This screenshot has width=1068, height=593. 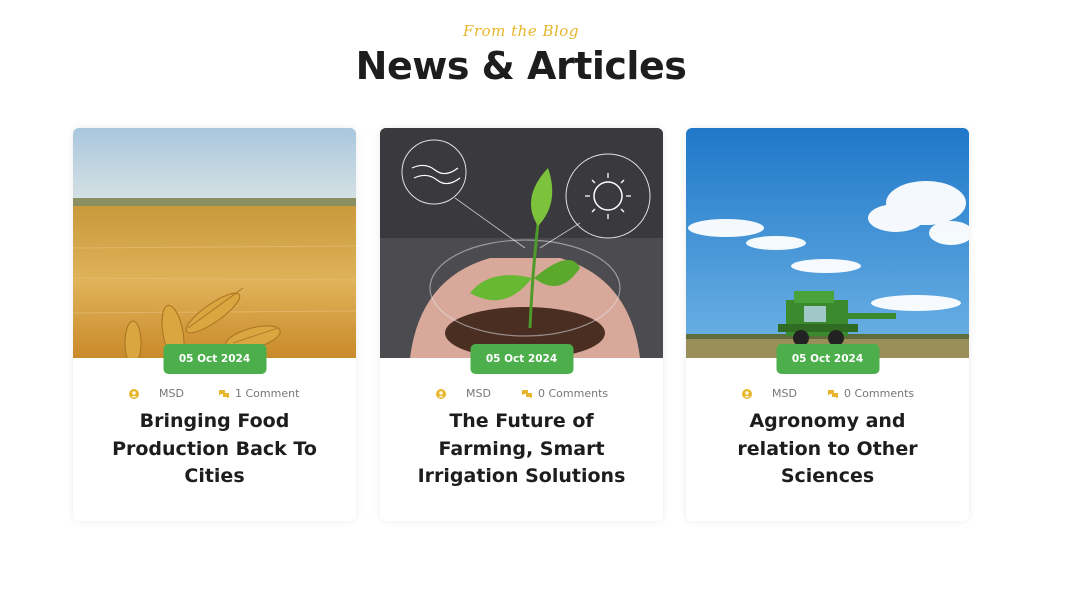 What do you see at coordinates (267, 393) in the screenshot?
I see `comments-count: 1 Comment` at bounding box center [267, 393].